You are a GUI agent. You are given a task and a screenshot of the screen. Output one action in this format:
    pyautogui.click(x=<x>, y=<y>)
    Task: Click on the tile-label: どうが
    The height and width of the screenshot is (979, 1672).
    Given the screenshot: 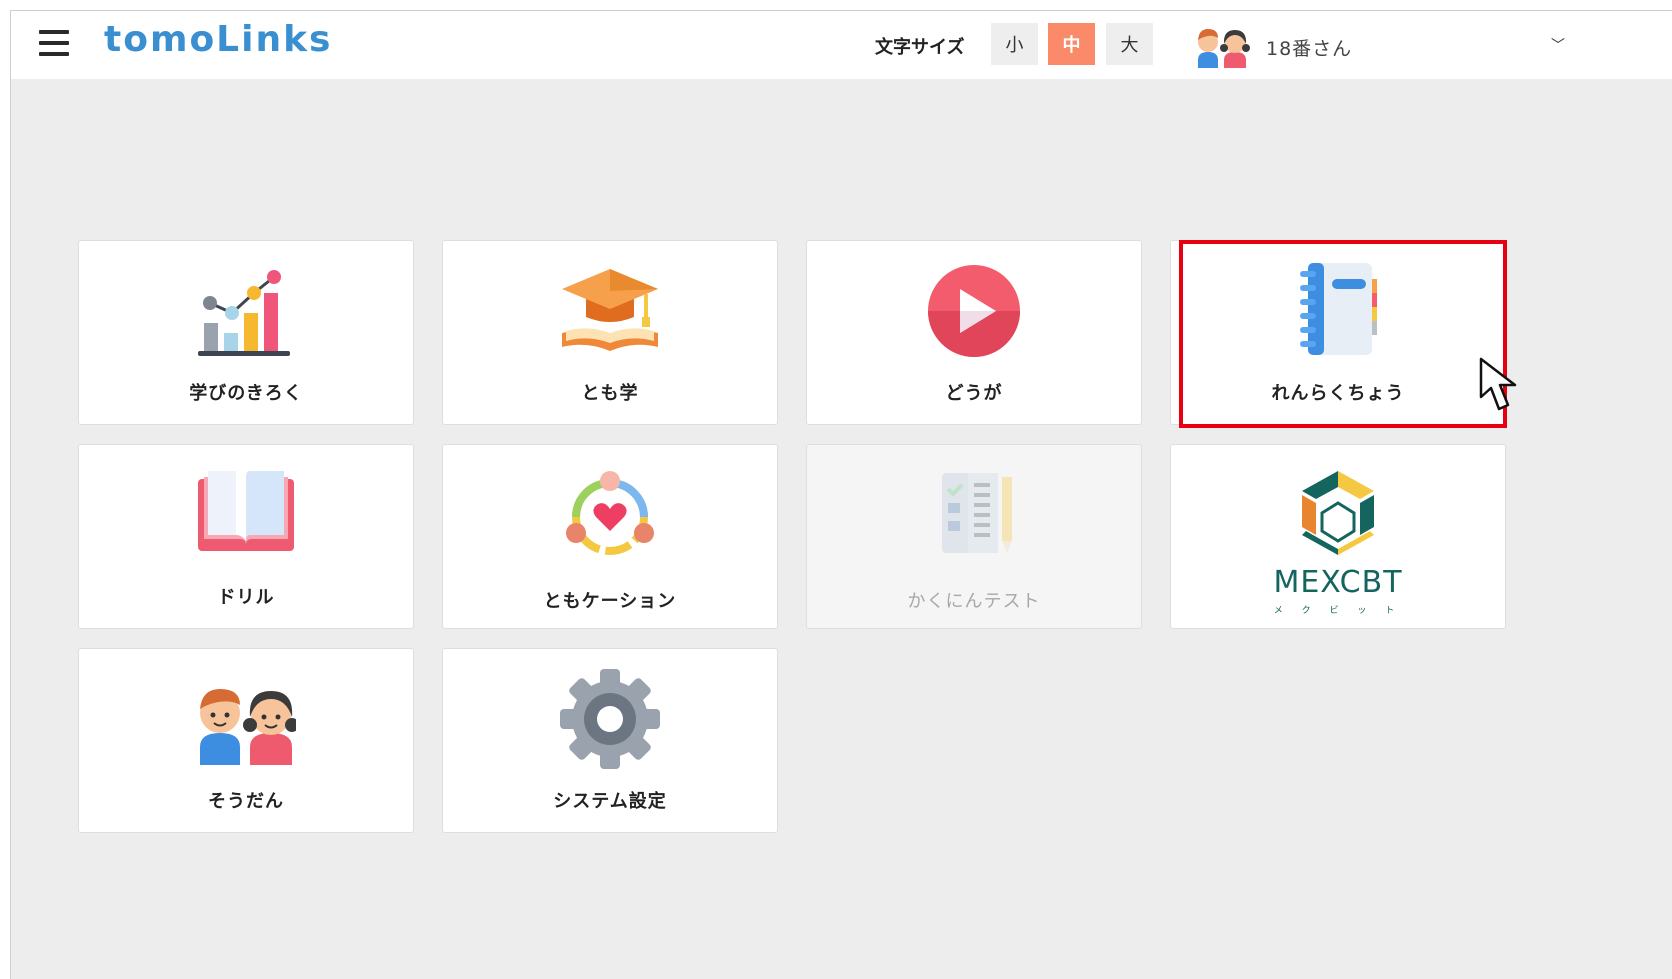 What is the action you would take?
    pyautogui.click(x=974, y=393)
    